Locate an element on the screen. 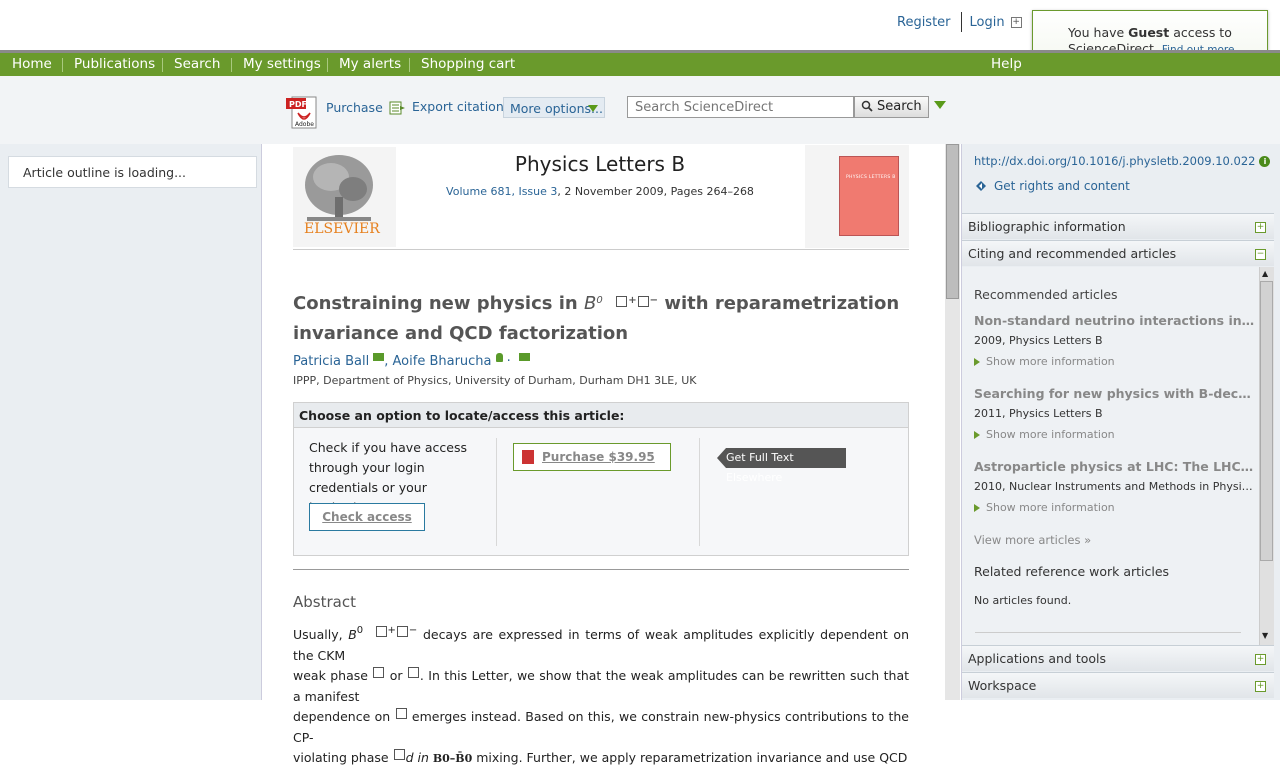 The height and width of the screenshot is (770, 1280). corresponding-author-icon is located at coordinates (499, 357).